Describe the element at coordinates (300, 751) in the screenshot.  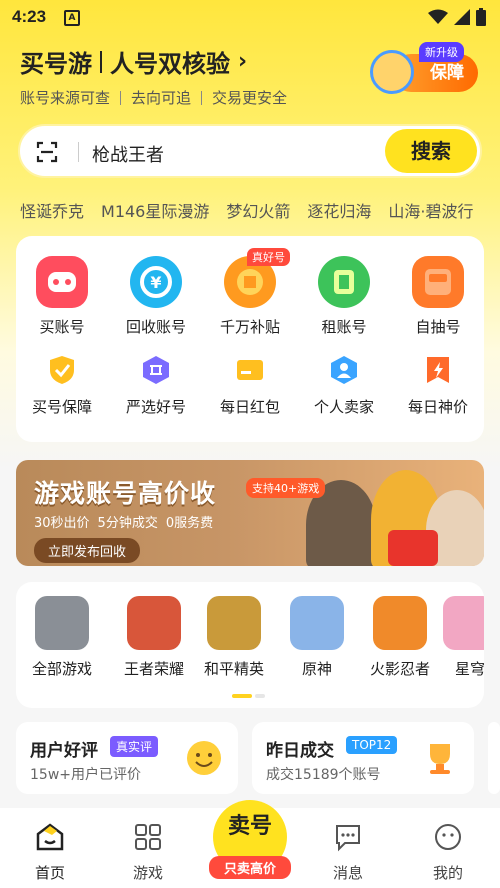
I see `card-title: 昨日成交` at that location.